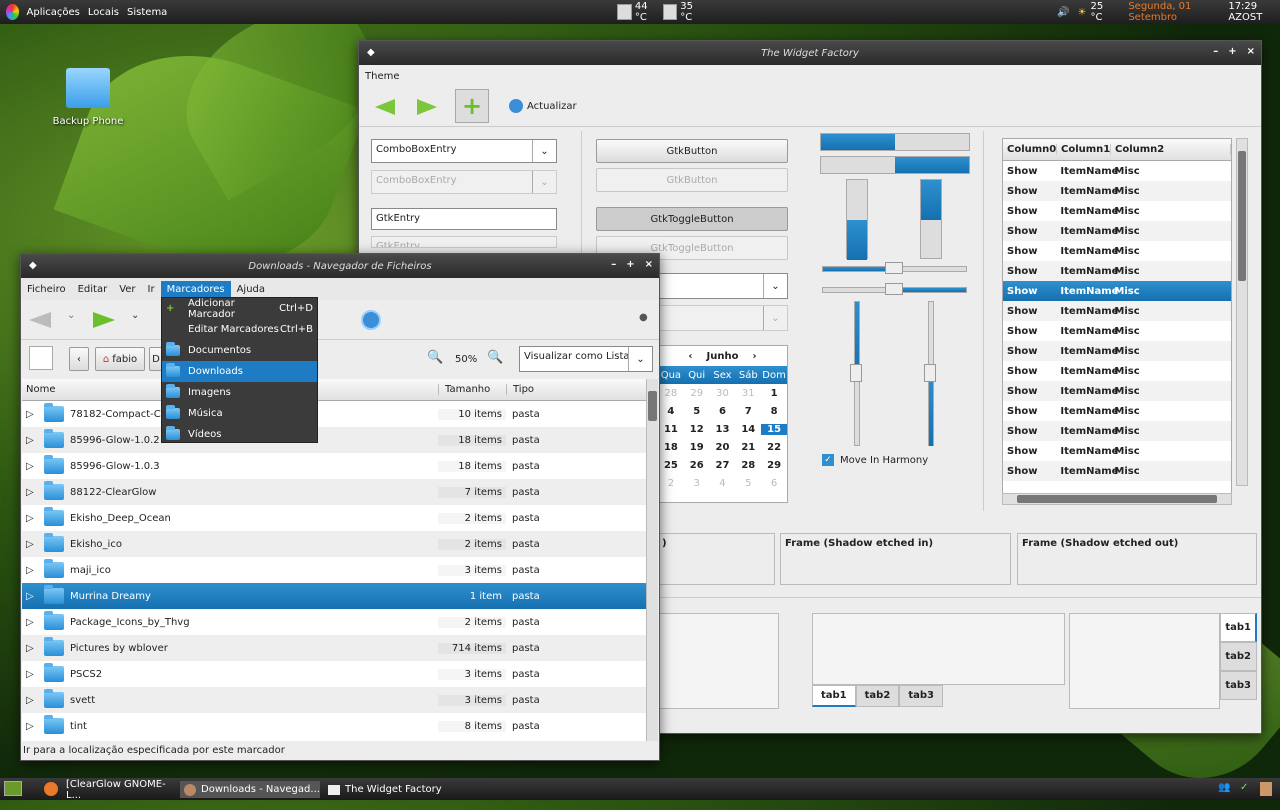  What do you see at coordinates (697, 447) in the screenshot?
I see `calendar-day: 19` at bounding box center [697, 447].